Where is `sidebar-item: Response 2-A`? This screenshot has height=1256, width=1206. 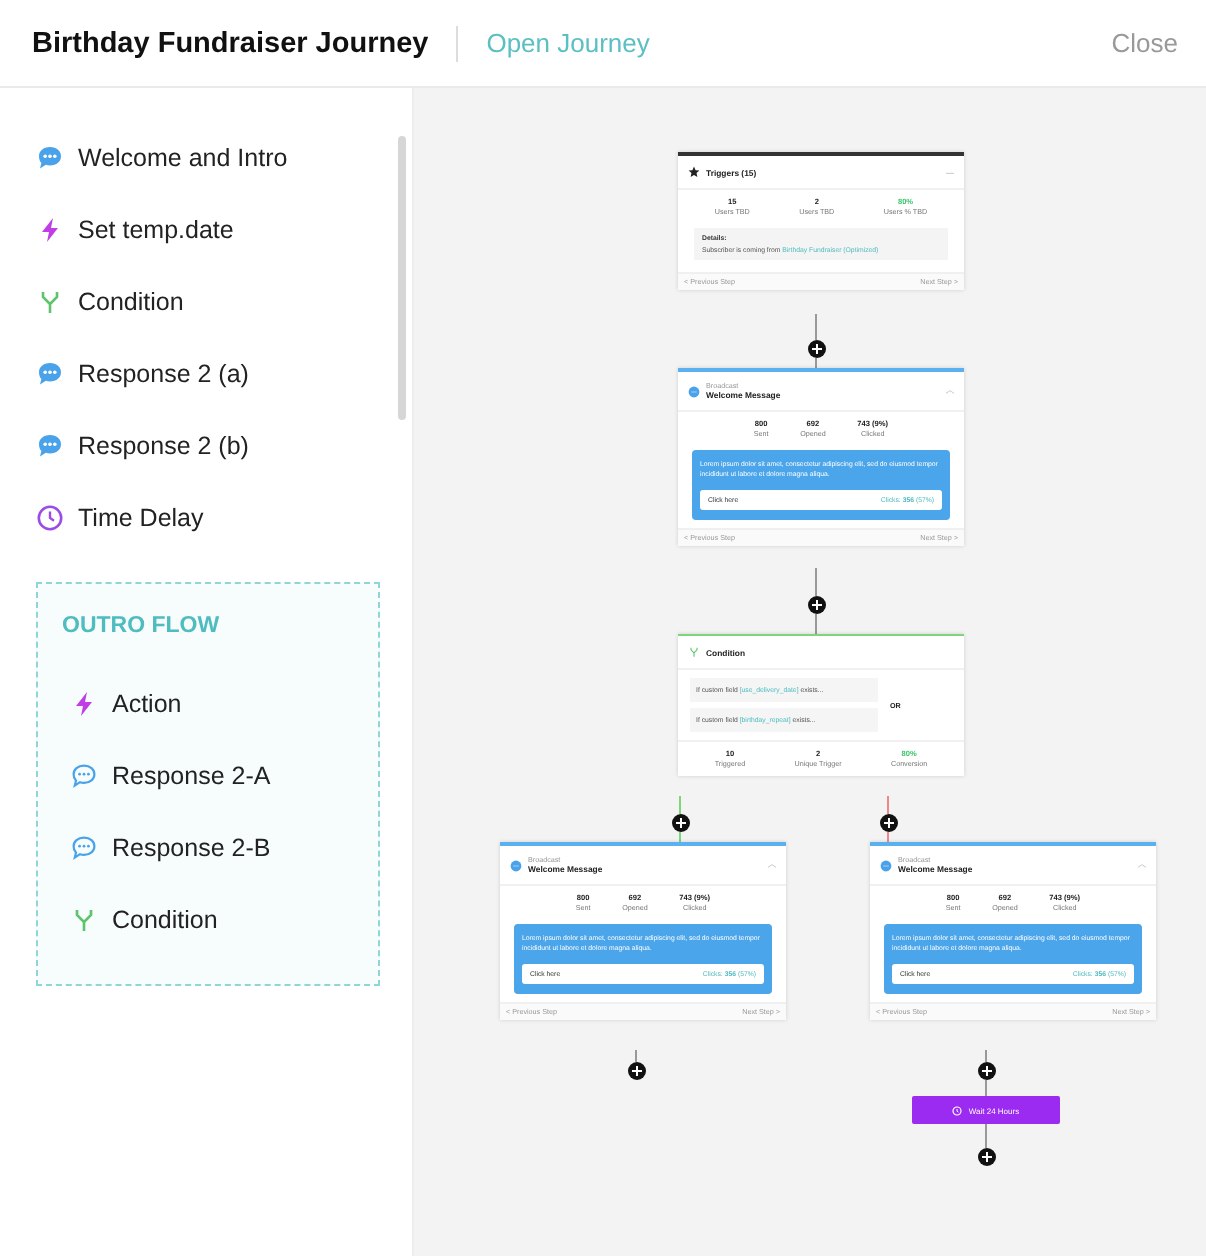
sidebar-item: Response 2-A is located at coordinates (220, 776).